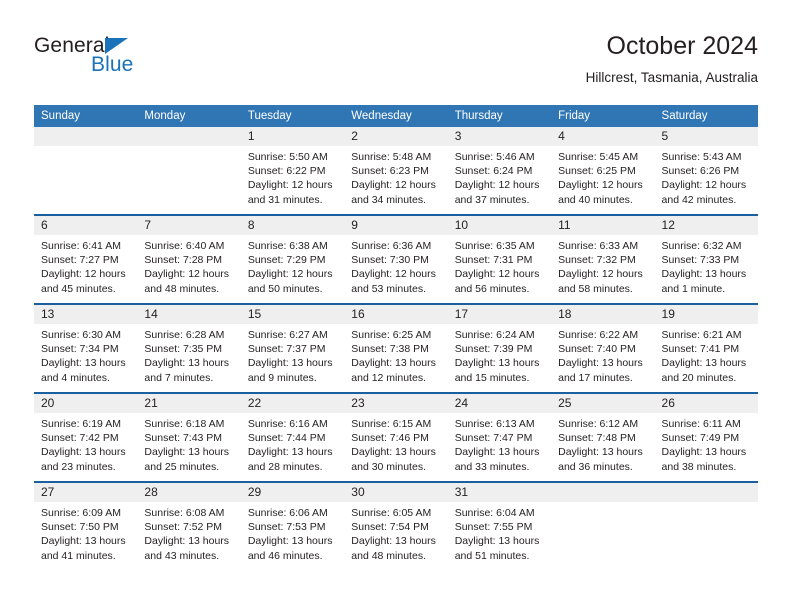 The image size is (792, 612). I want to click on sunrise-time: Sunrise: 6:13 AM, so click(494, 424).